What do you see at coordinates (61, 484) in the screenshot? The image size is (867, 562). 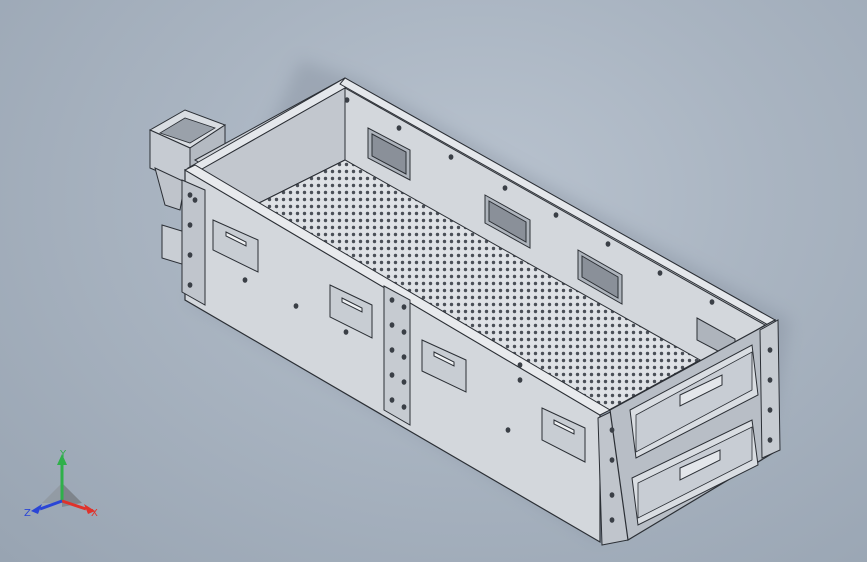 I see `axis-triad: Y X Z` at bounding box center [61, 484].